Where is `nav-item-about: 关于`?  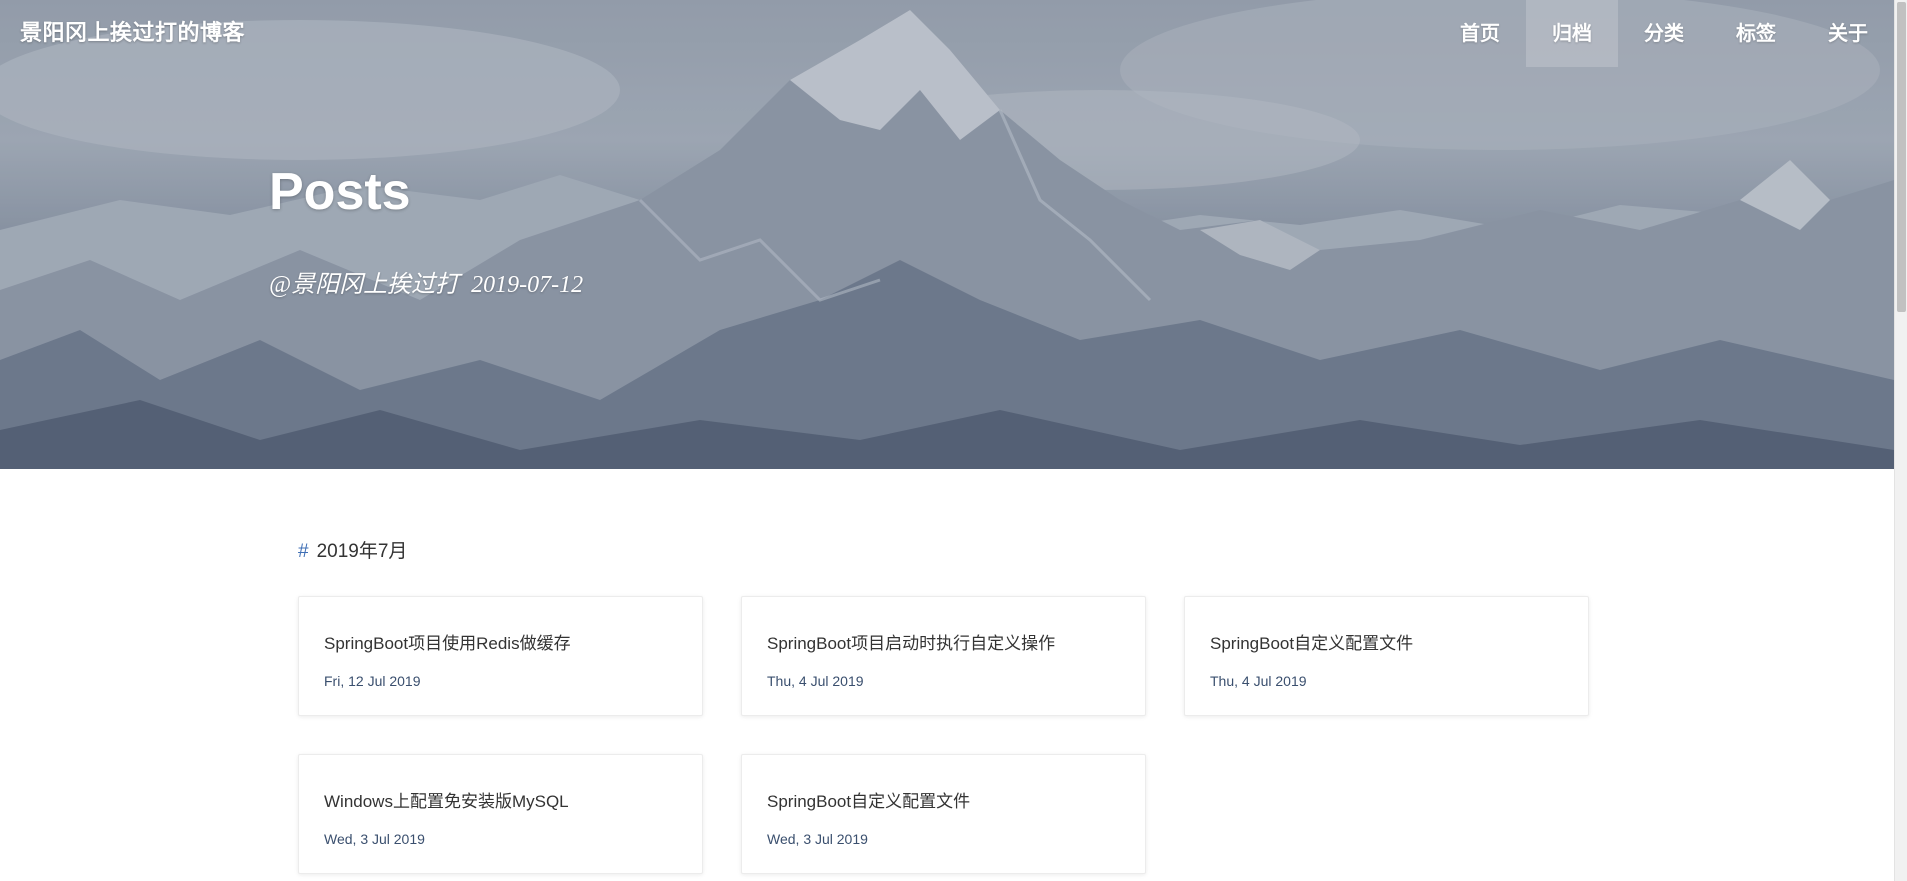 nav-item-about: 关于 is located at coordinates (1848, 33).